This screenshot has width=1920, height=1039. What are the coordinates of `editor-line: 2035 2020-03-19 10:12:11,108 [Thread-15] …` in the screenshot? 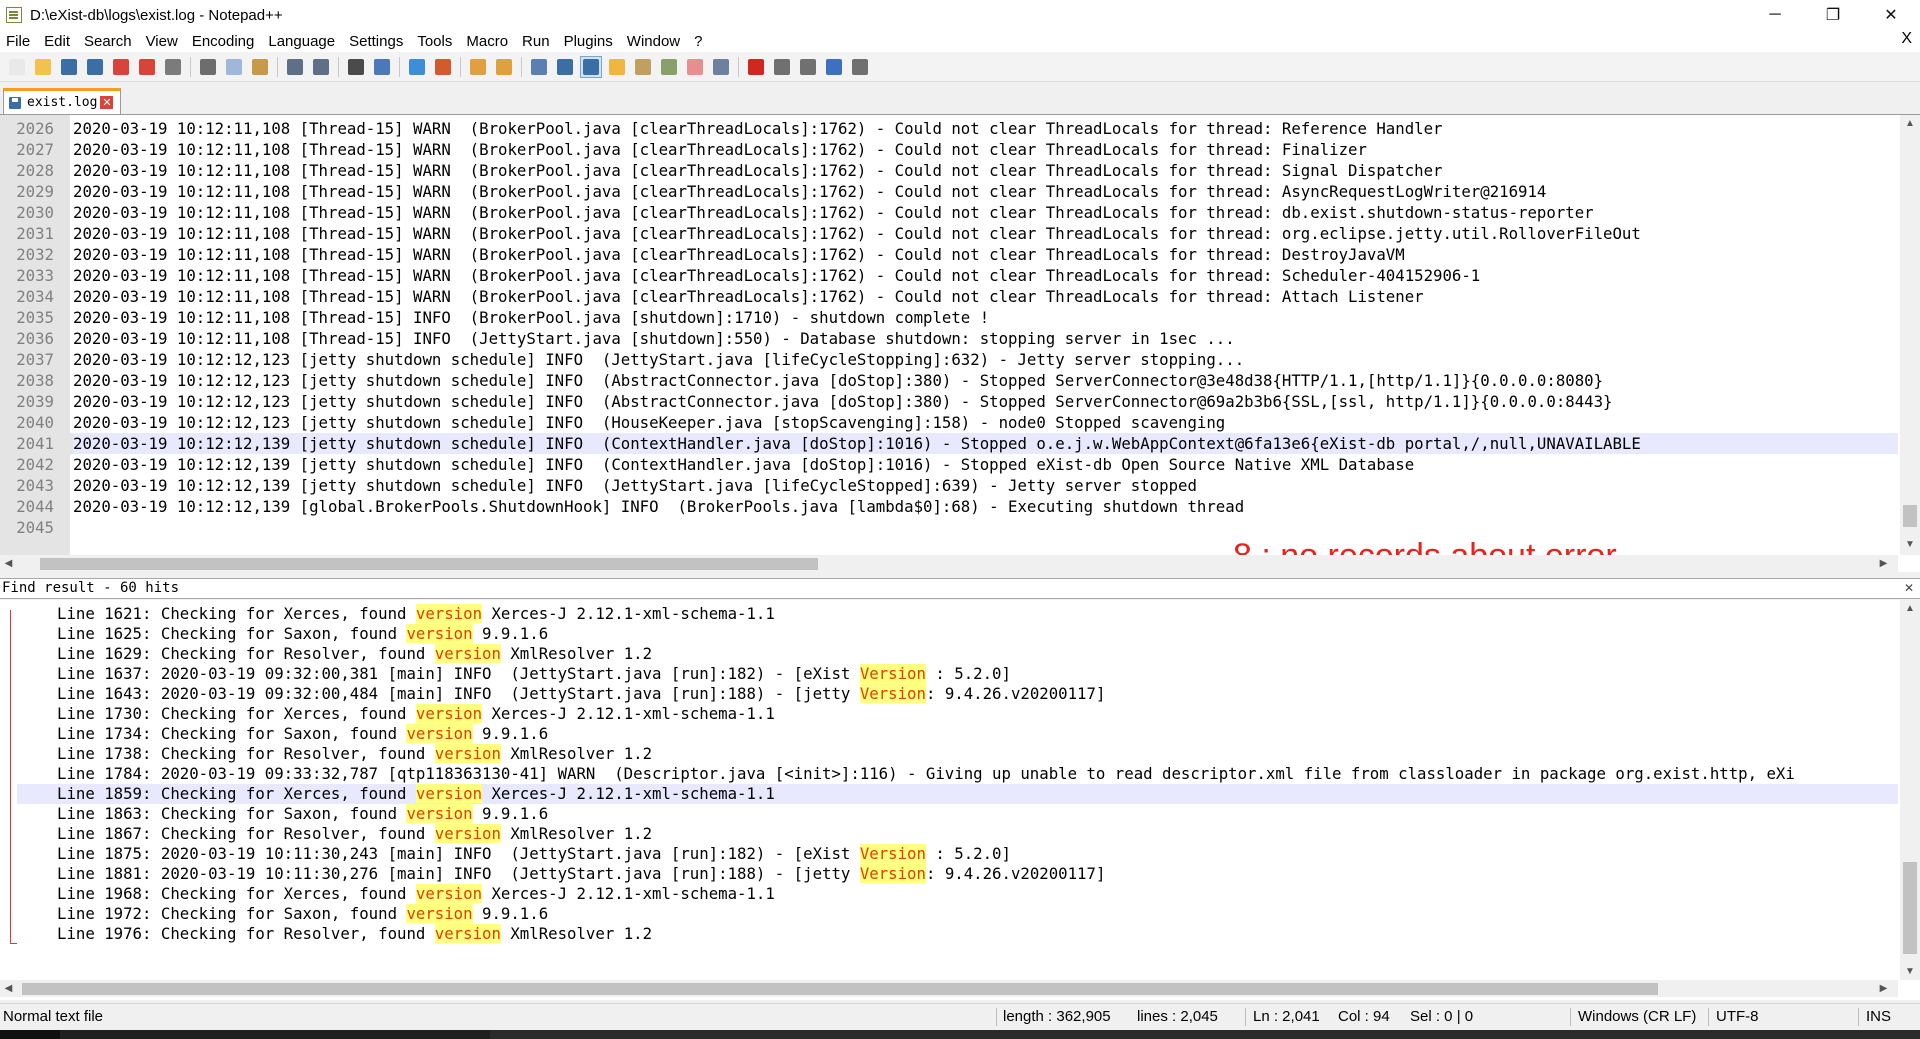 It's located at (949, 317).